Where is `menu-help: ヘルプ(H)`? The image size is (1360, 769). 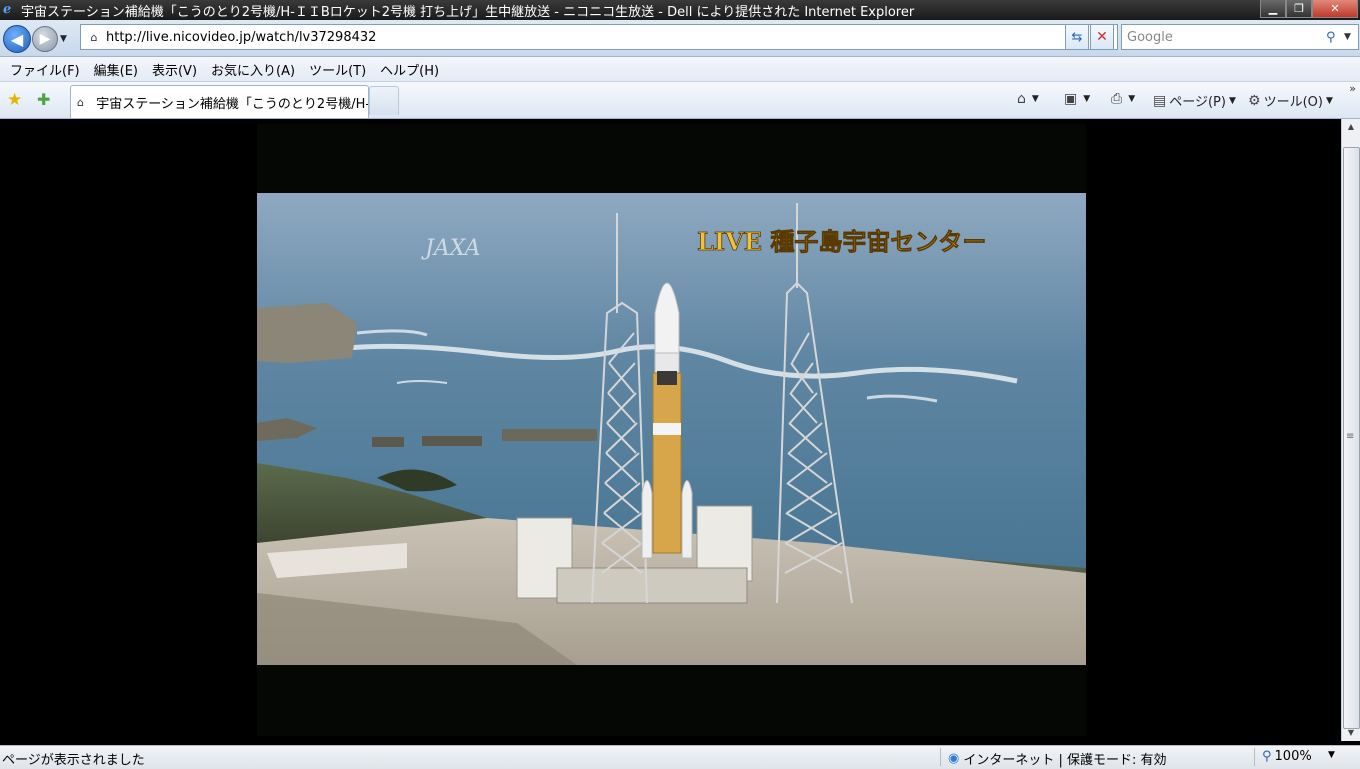
menu-help: ヘルプ(H) is located at coordinates (409, 69).